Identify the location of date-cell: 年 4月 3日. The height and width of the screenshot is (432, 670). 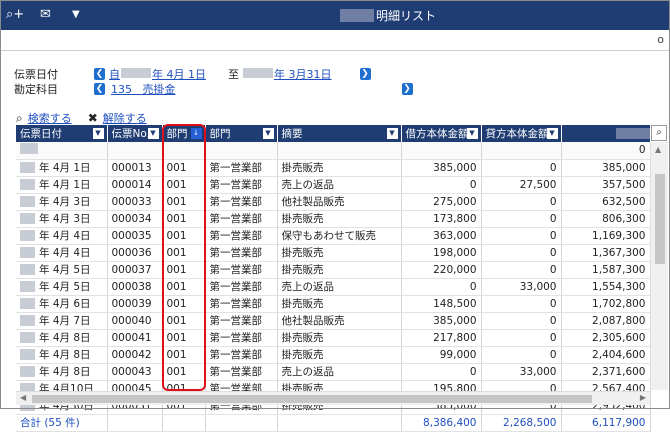
(62, 202).